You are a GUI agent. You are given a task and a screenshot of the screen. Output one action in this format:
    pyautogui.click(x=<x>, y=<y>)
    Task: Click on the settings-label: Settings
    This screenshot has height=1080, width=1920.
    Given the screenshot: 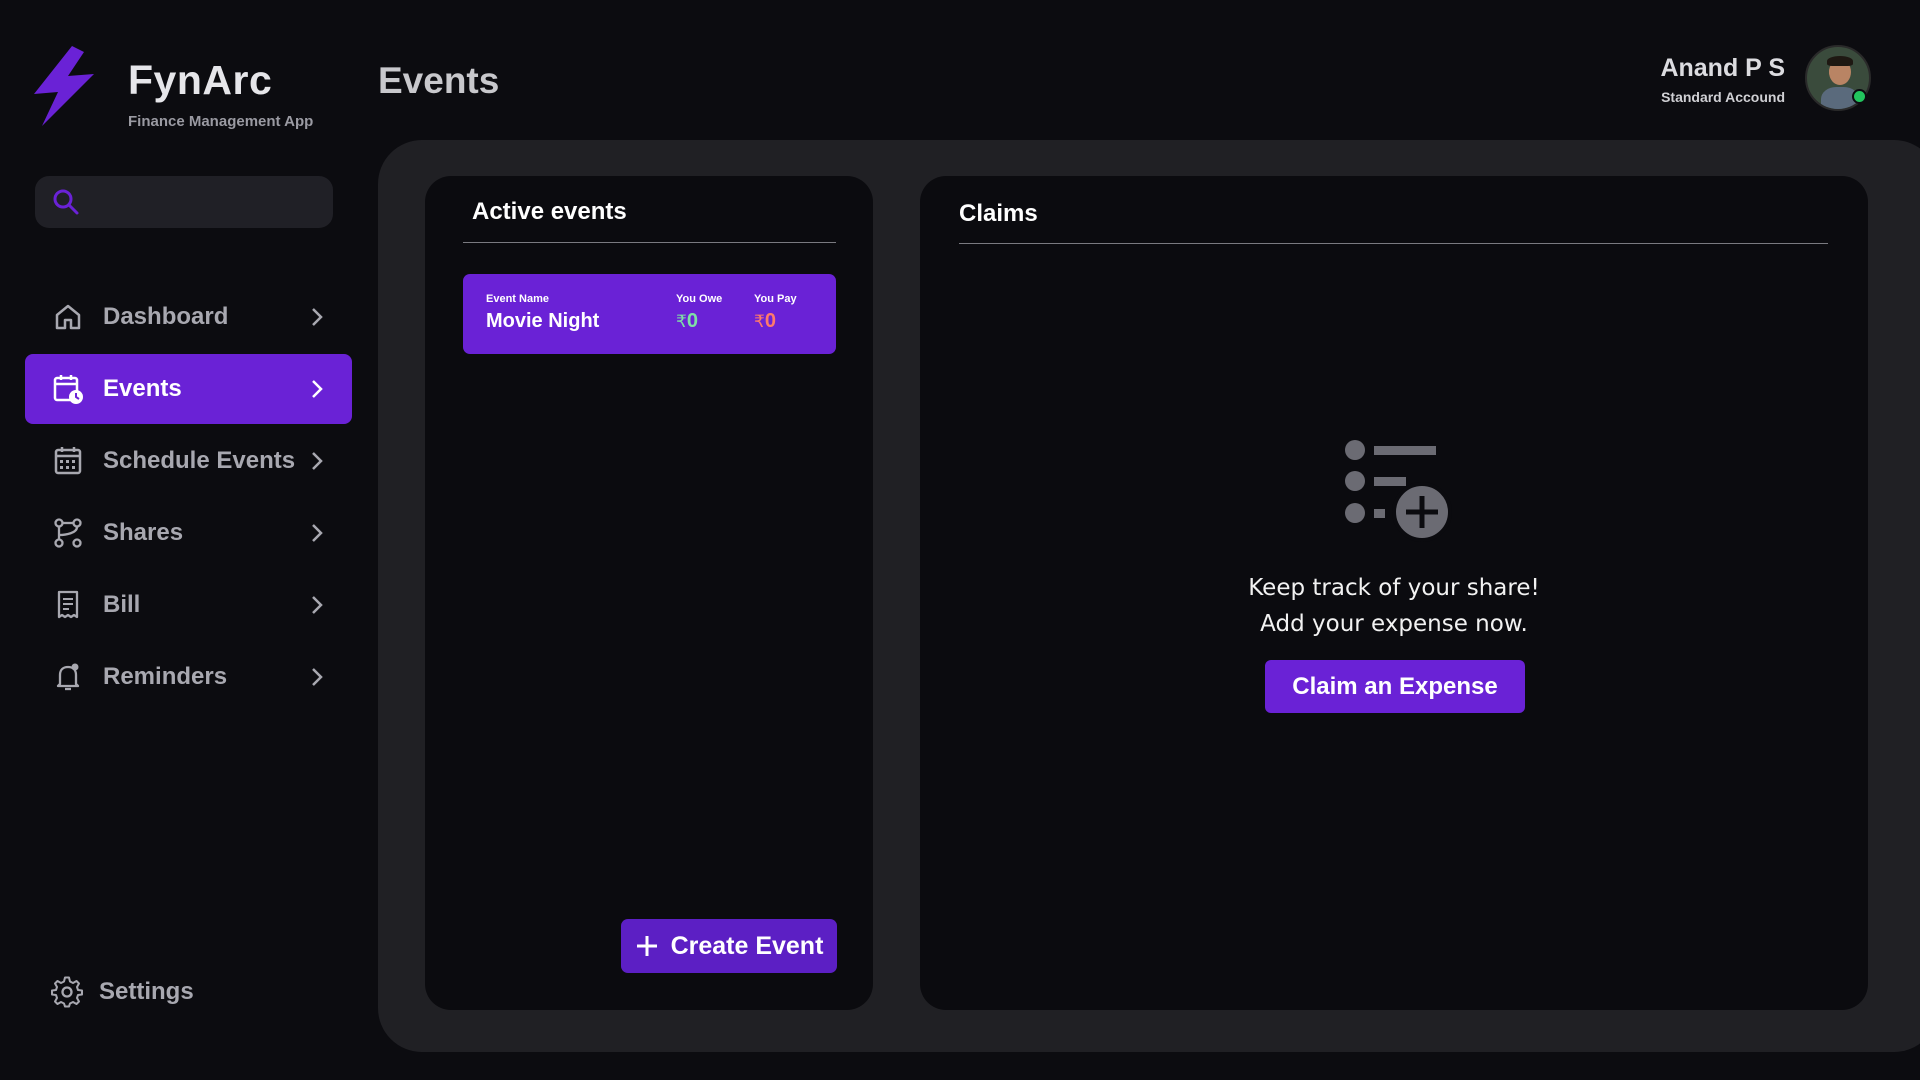 What is the action you would take?
    pyautogui.click(x=146, y=991)
    